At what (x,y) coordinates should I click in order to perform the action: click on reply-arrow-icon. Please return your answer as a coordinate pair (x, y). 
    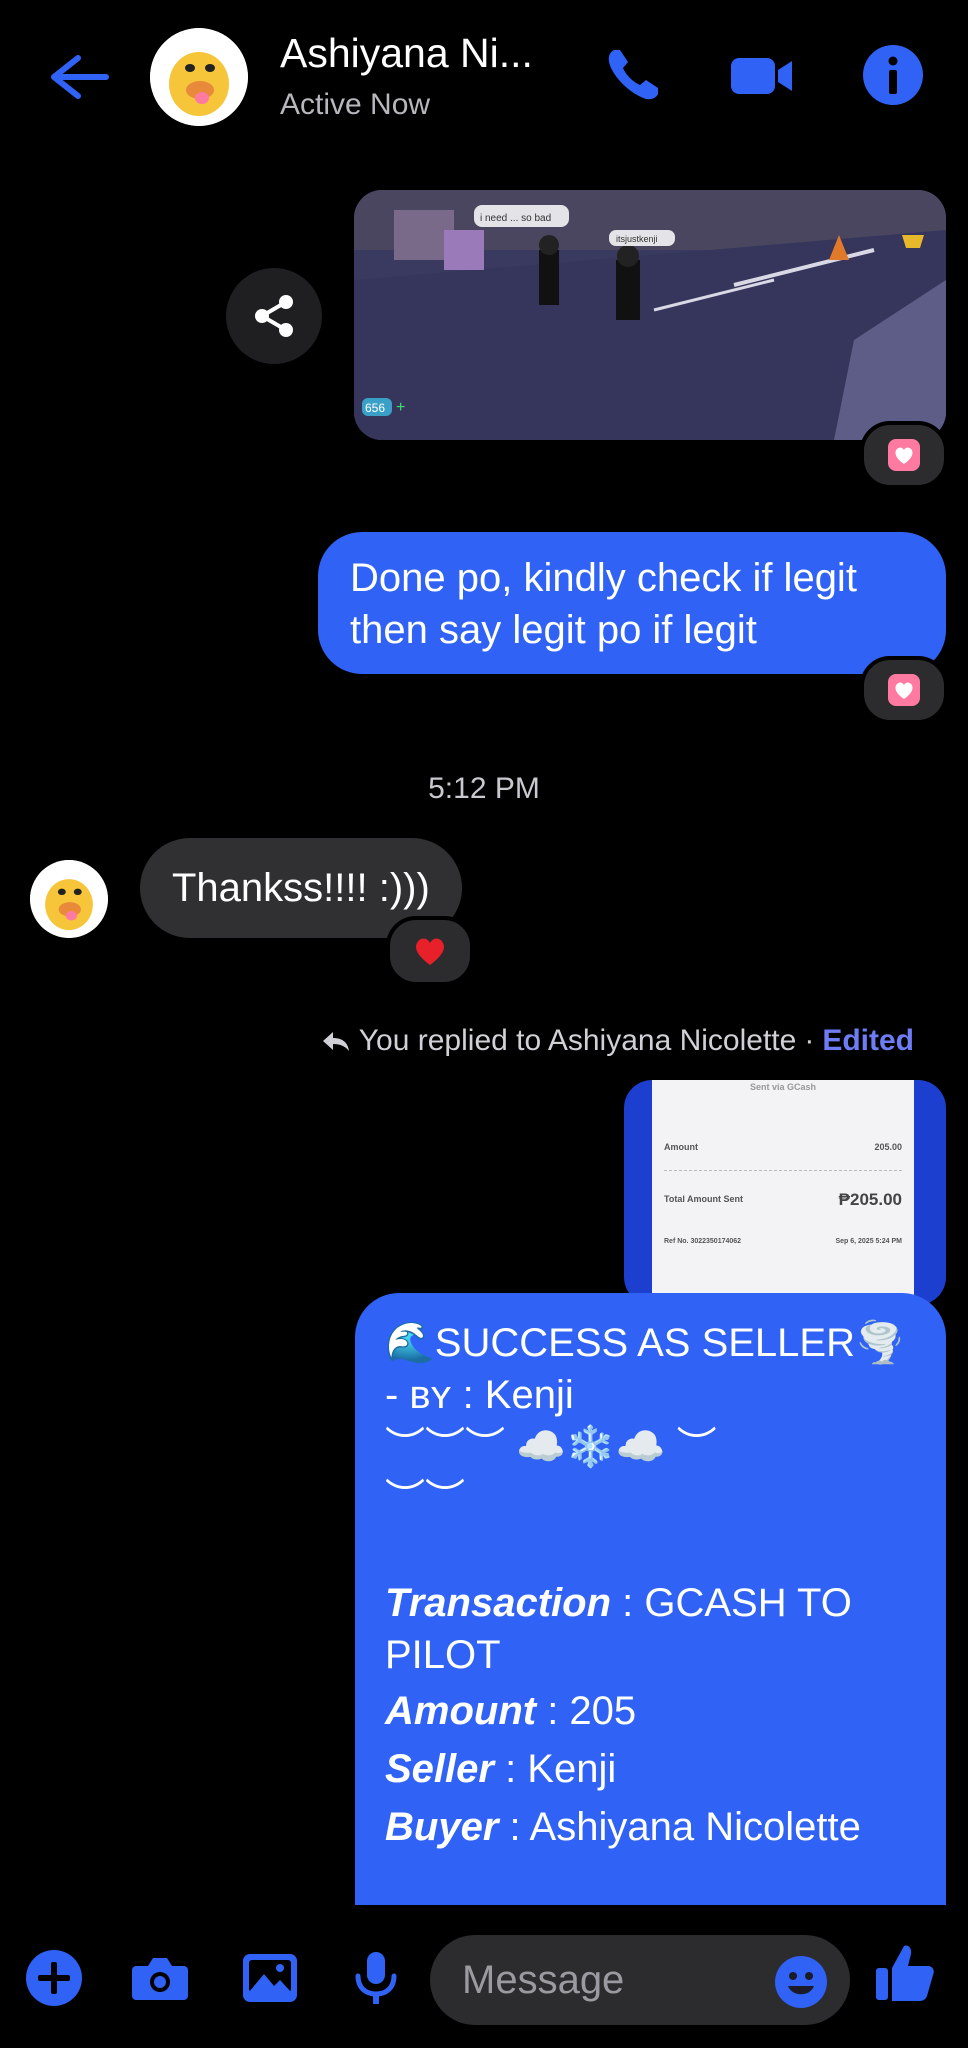
    Looking at the image, I should click on (335, 1041).